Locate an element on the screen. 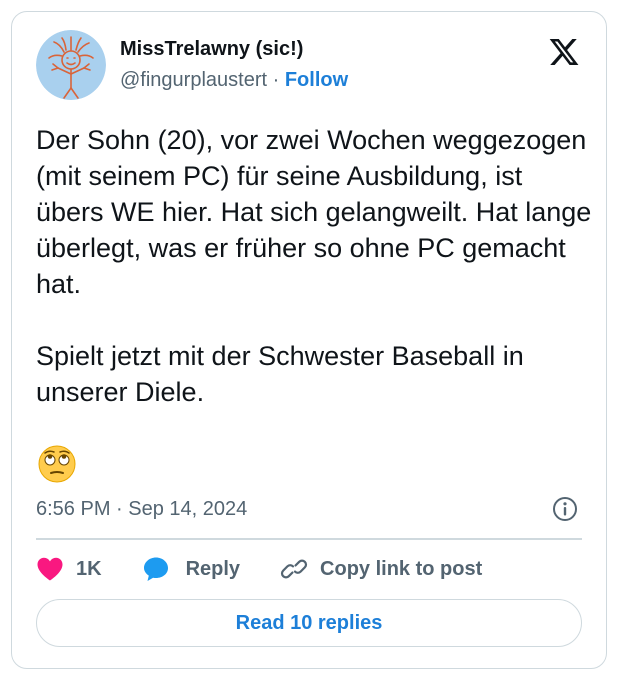  author-handle-row: @fingurplaustert · Follow is located at coordinates (234, 80).